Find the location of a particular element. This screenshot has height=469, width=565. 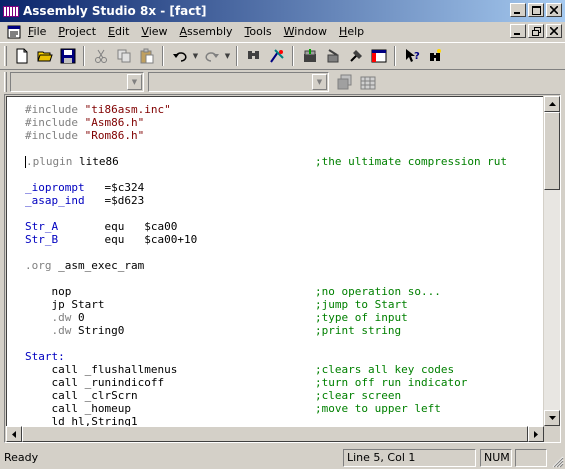

code-line: call _flushallmenus ;clears all key codes is located at coordinates (239, 369).